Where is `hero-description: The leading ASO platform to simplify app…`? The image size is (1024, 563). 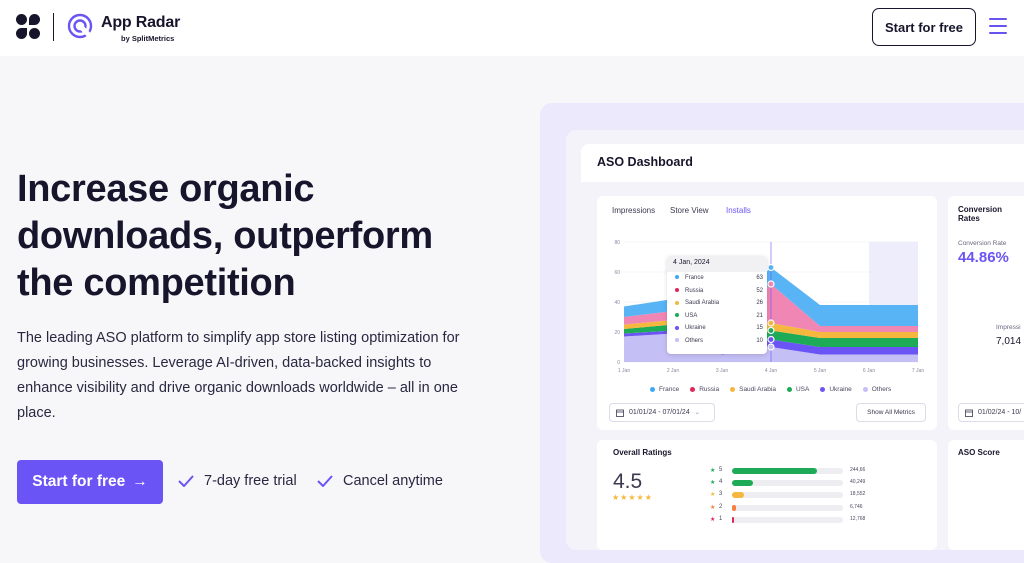 hero-description: The leading ASO platform to simplify app… is located at coordinates (238, 375).